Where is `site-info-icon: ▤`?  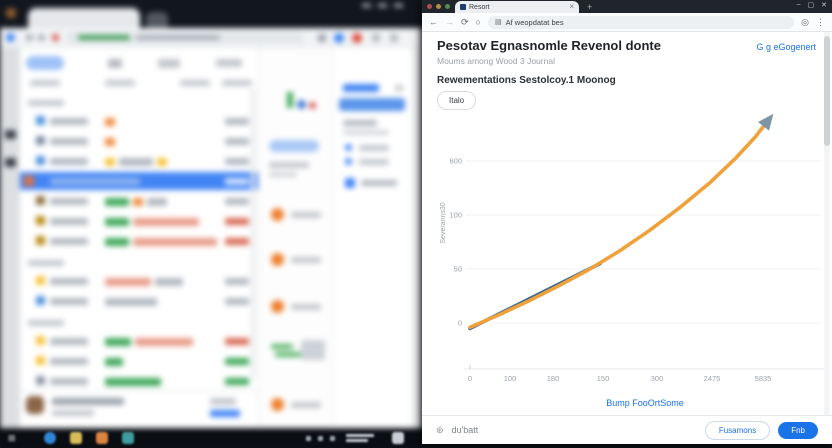
site-info-icon: ▤ is located at coordinates (498, 22).